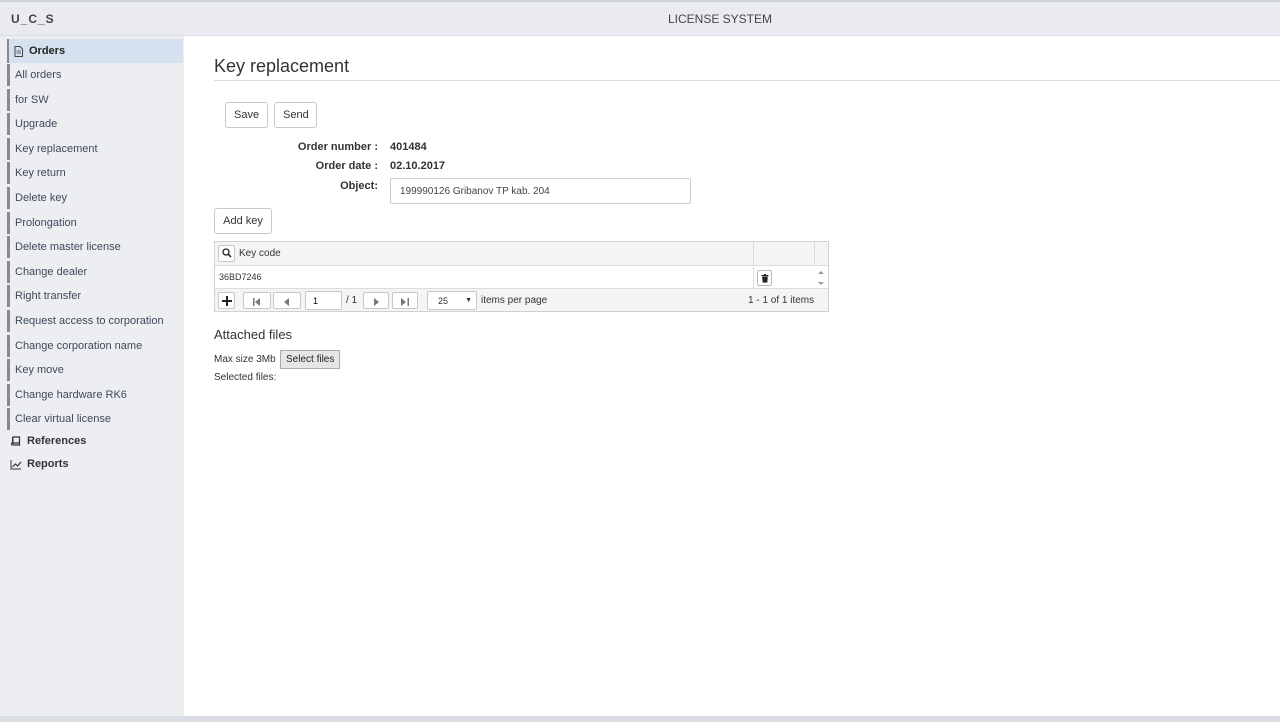 The height and width of the screenshot is (722, 1280). Describe the element at coordinates (95, 173) in the screenshot. I see `sidebar-item-key-return: Key return` at that location.